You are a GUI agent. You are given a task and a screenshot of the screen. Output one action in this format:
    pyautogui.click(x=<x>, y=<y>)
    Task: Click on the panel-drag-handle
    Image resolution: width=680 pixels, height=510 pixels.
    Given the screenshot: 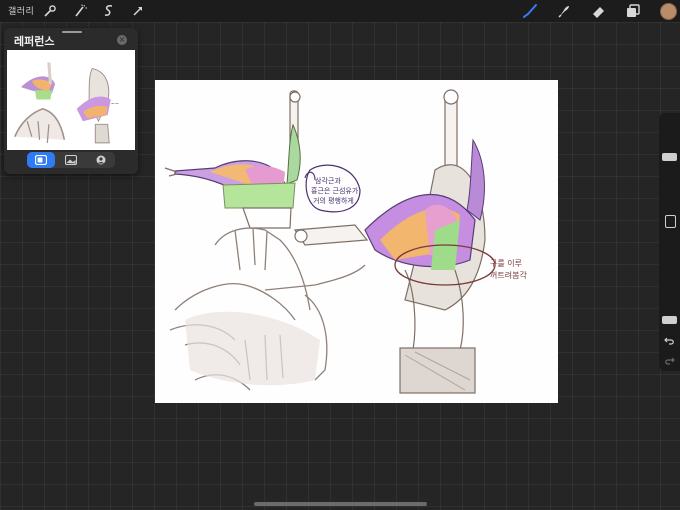 What is the action you would take?
    pyautogui.click(x=72, y=32)
    